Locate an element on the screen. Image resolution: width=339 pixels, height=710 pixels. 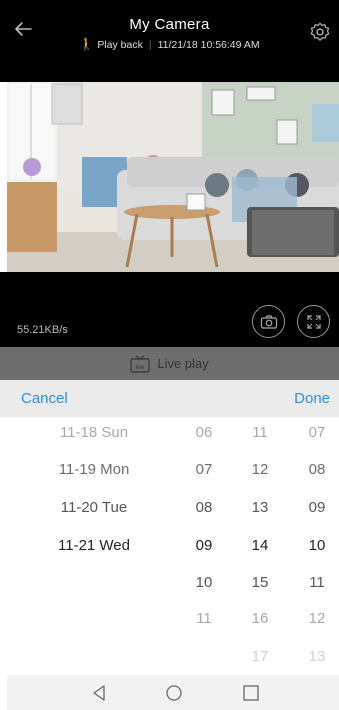
walking-person-icon: 🚶 is located at coordinates (87, 44).